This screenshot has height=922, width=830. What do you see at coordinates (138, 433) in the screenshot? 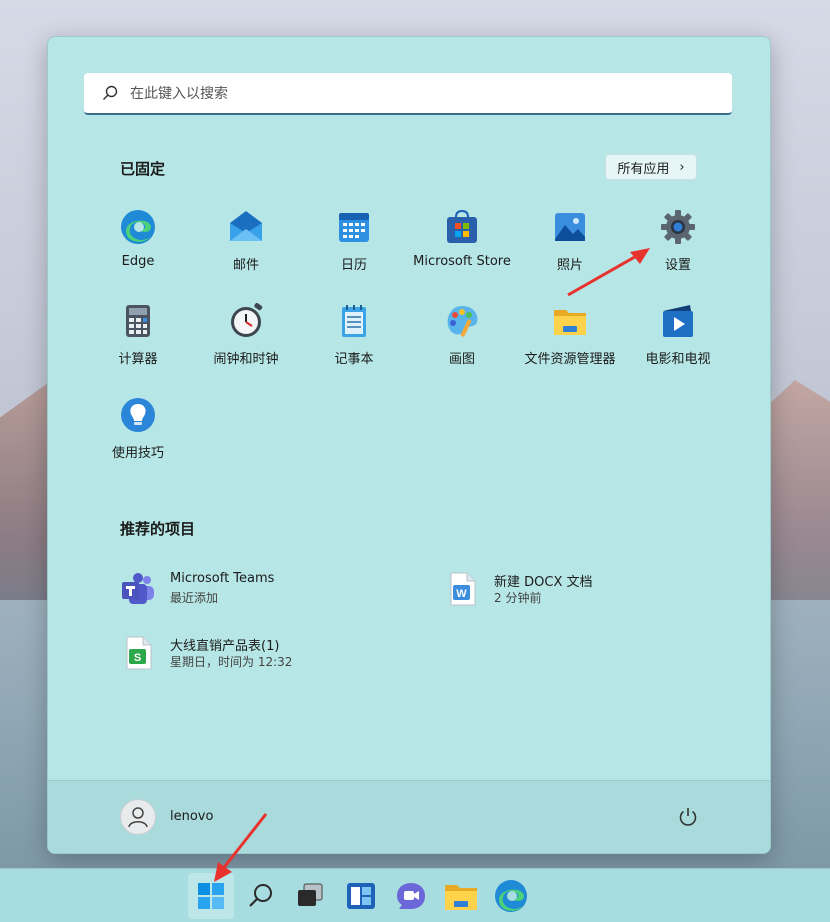
I see `app-tile-tips: 使用技巧` at bounding box center [138, 433].